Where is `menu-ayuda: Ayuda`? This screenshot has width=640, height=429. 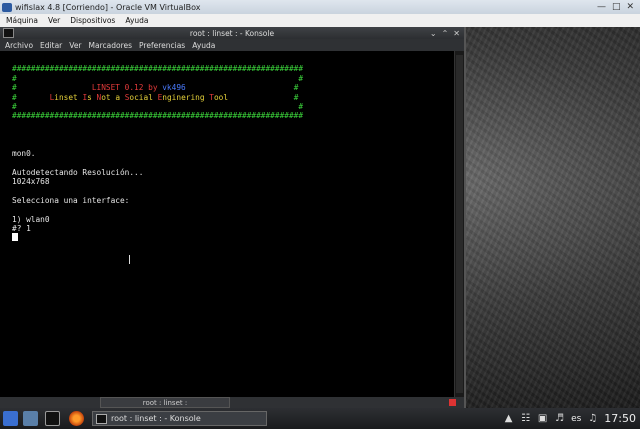 menu-ayuda: Ayuda is located at coordinates (203, 45).